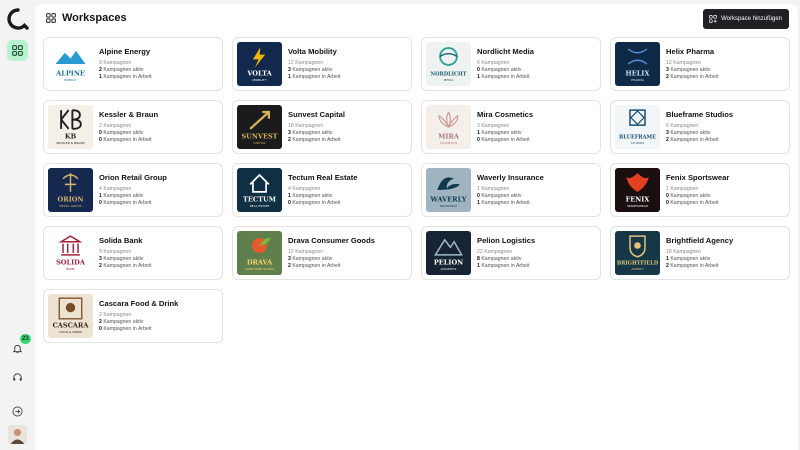 The width and height of the screenshot is (800, 450). I want to click on workspace-logo-icon: FENIX SPORTSWEAR, so click(638, 190).